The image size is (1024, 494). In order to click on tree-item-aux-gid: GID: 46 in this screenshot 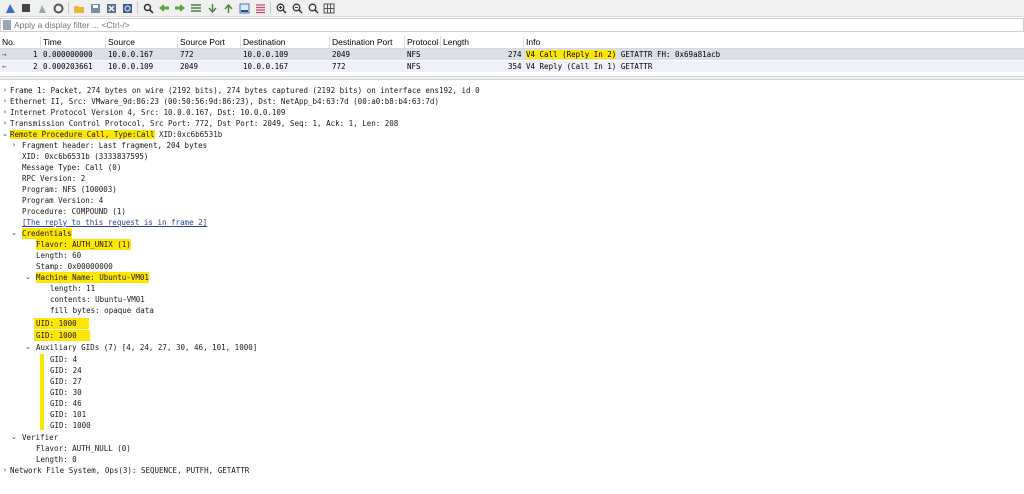, I will do `click(66, 403)`.